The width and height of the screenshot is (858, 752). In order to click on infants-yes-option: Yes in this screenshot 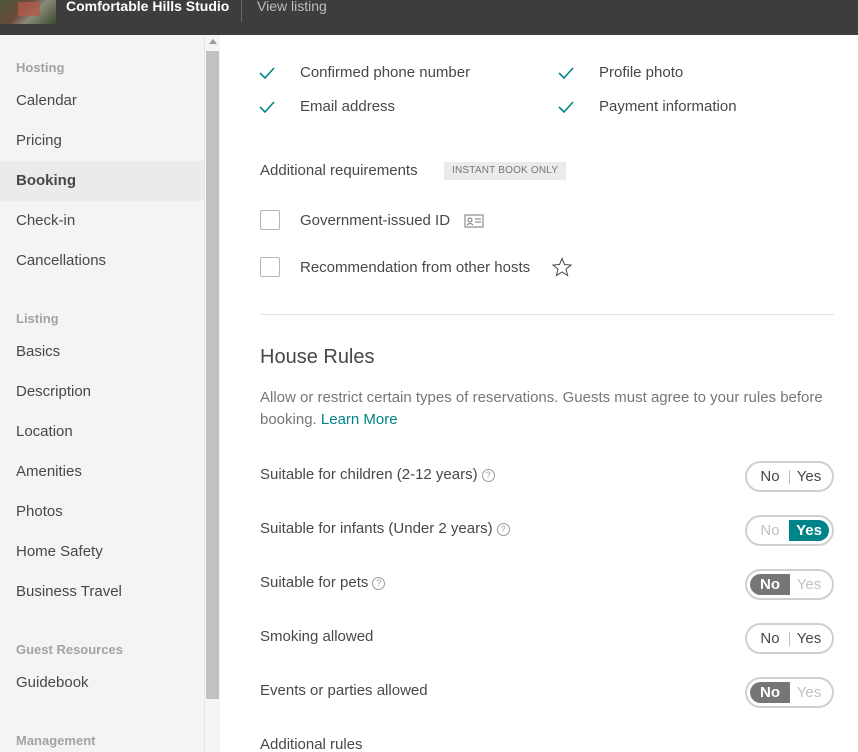, I will do `click(809, 530)`.